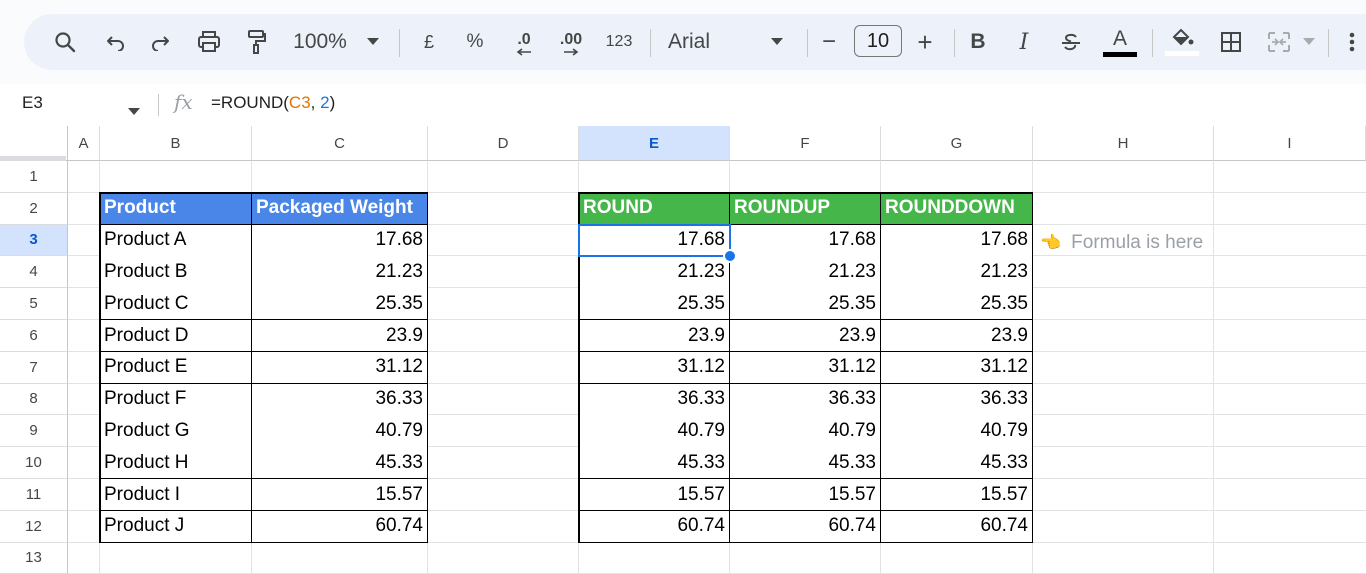 This screenshot has height=574, width=1366. Describe the element at coordinates (116, 42) in the screenshot. I see `undo-icon` at that location.